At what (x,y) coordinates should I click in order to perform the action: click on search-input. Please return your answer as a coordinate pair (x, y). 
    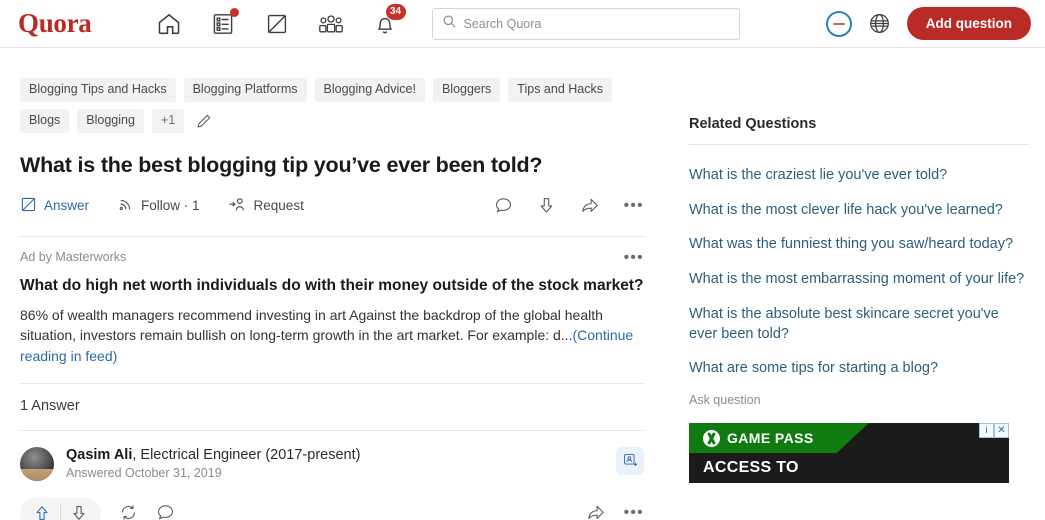
    Looking at the image, I should click on (593, 23).